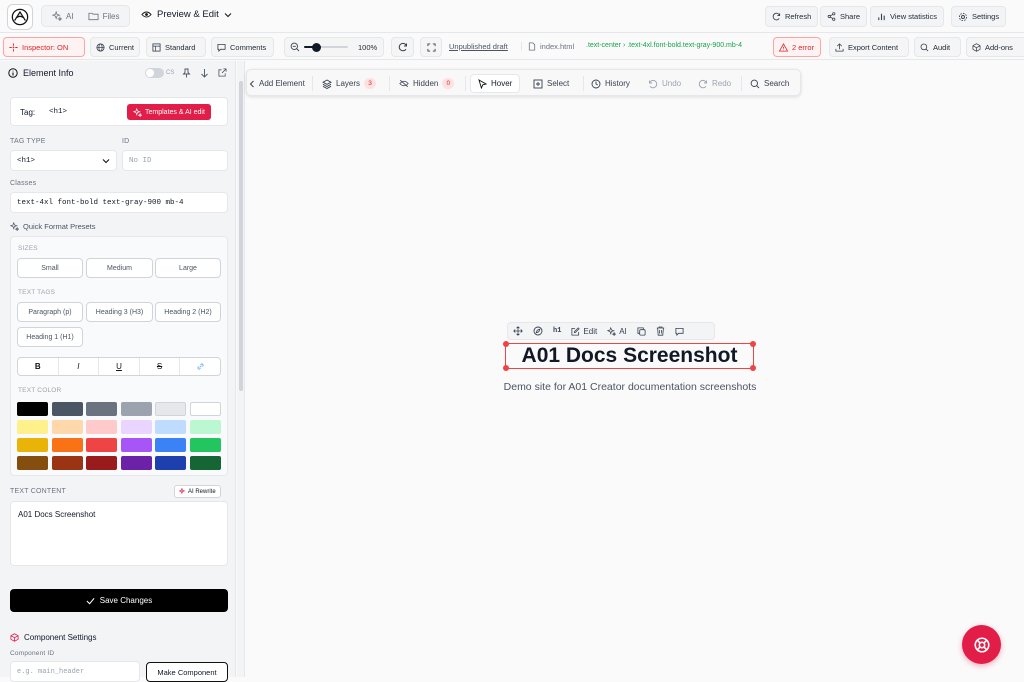  Describe the element at coordinates (20, 17) in the screenshot. I see `app-logo` at that location.